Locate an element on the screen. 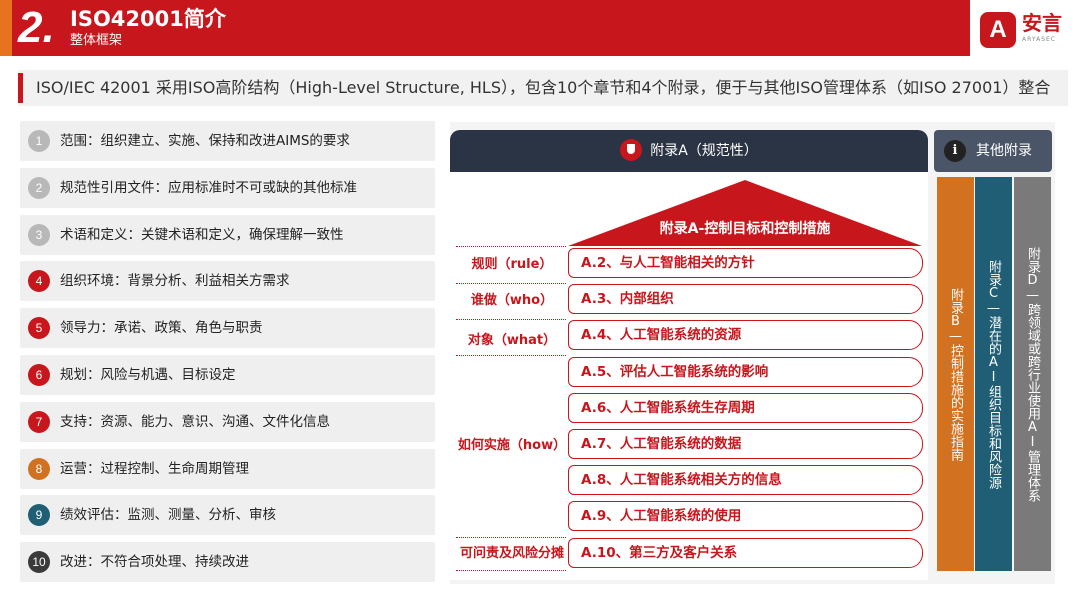  shield-icon is located at coordinates (631, 150).